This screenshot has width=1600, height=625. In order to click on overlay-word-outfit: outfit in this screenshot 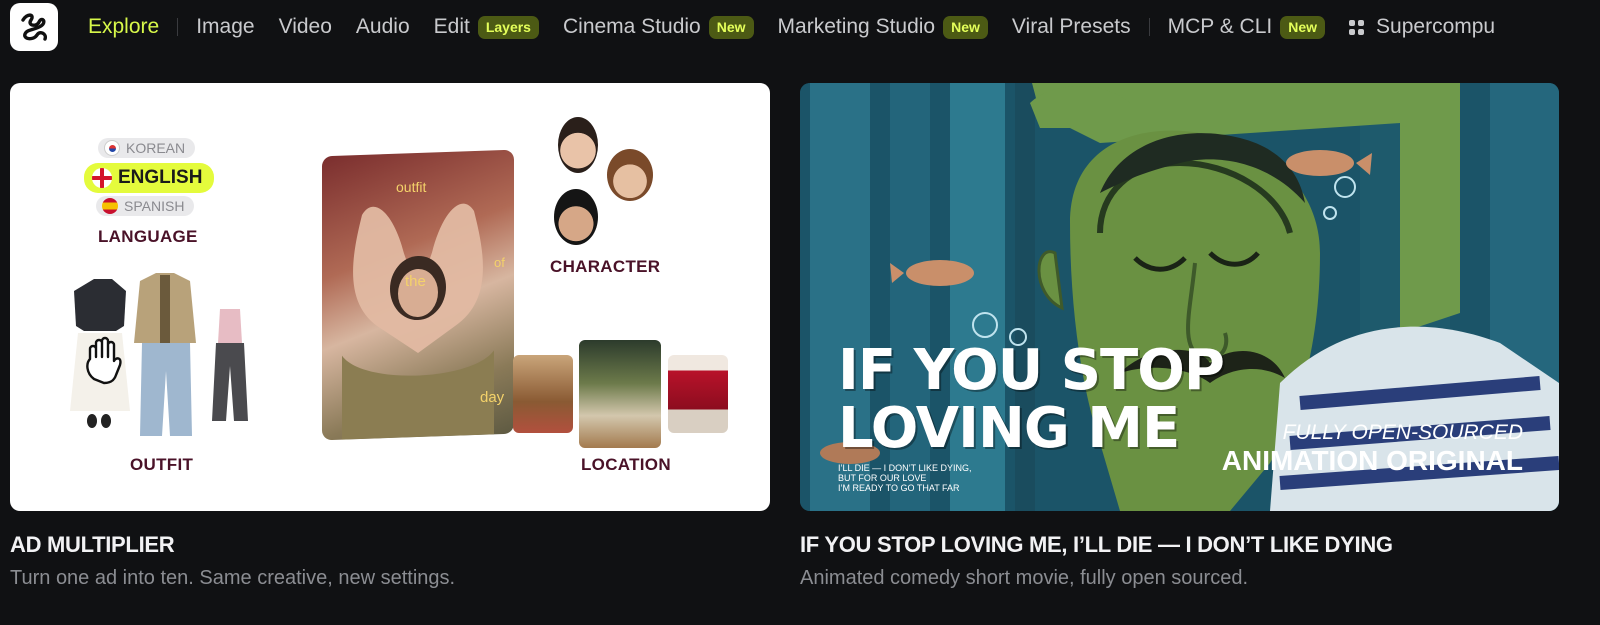, I will do `click(411, 187)`.